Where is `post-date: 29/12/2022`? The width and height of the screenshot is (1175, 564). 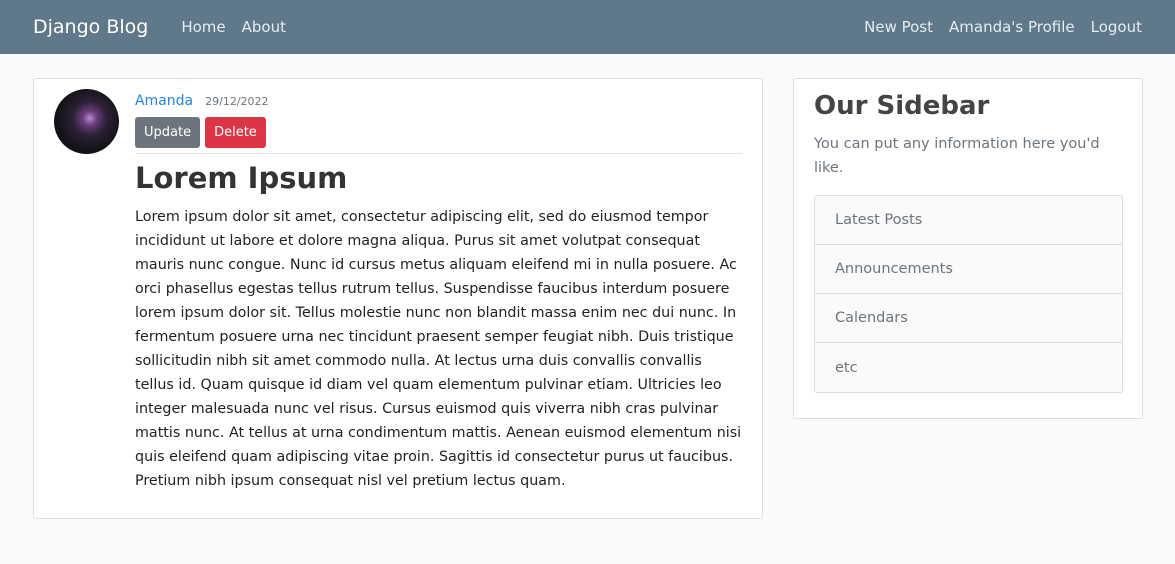
post-date: 29/12/2022 is located at coordinates (237, 101).